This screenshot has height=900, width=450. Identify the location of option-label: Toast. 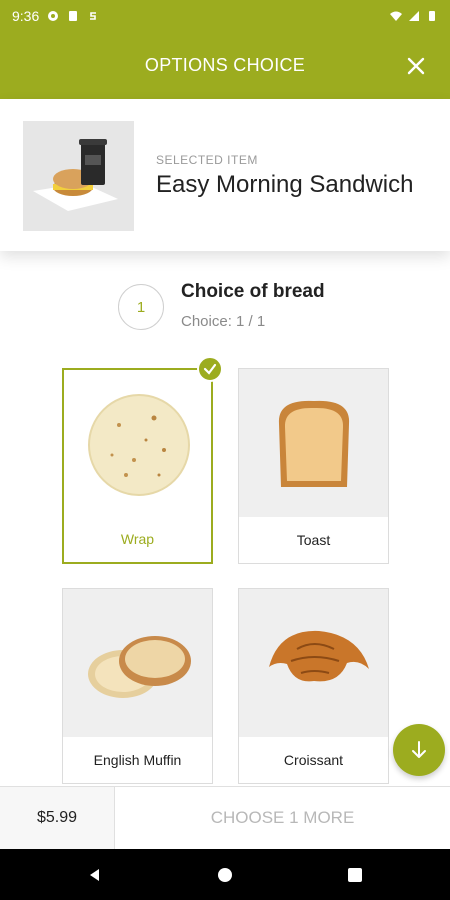
(313, 540).